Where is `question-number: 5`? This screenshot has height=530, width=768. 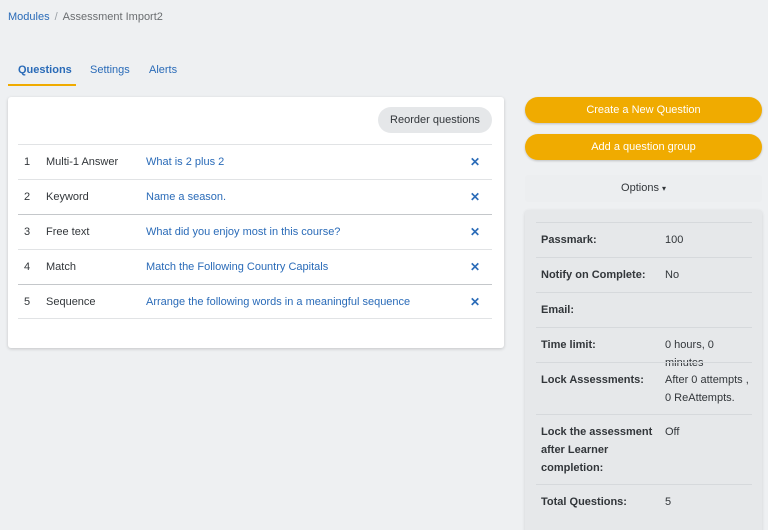 question-number: 5 is located at coordinates (27, 302).